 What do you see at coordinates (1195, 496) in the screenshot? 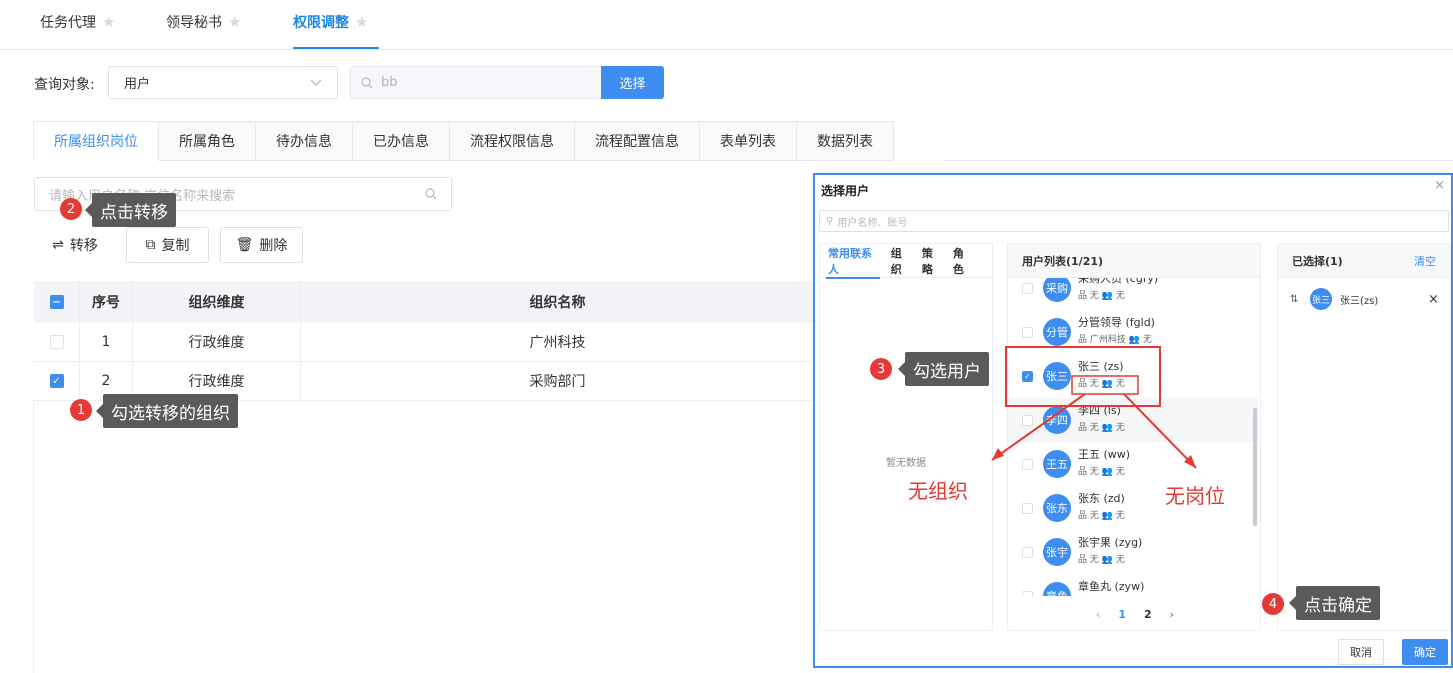
I see `annotation-no-post: 无岗位` at bounding box center [1195, 496].